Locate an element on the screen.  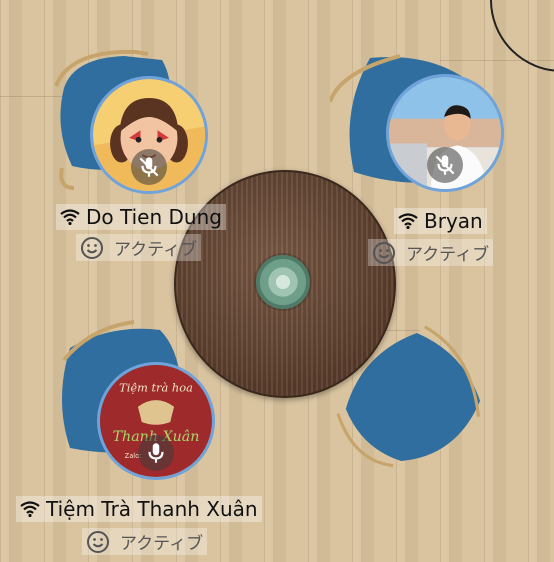
avatar-bryan is located at coordinates (445, 133).